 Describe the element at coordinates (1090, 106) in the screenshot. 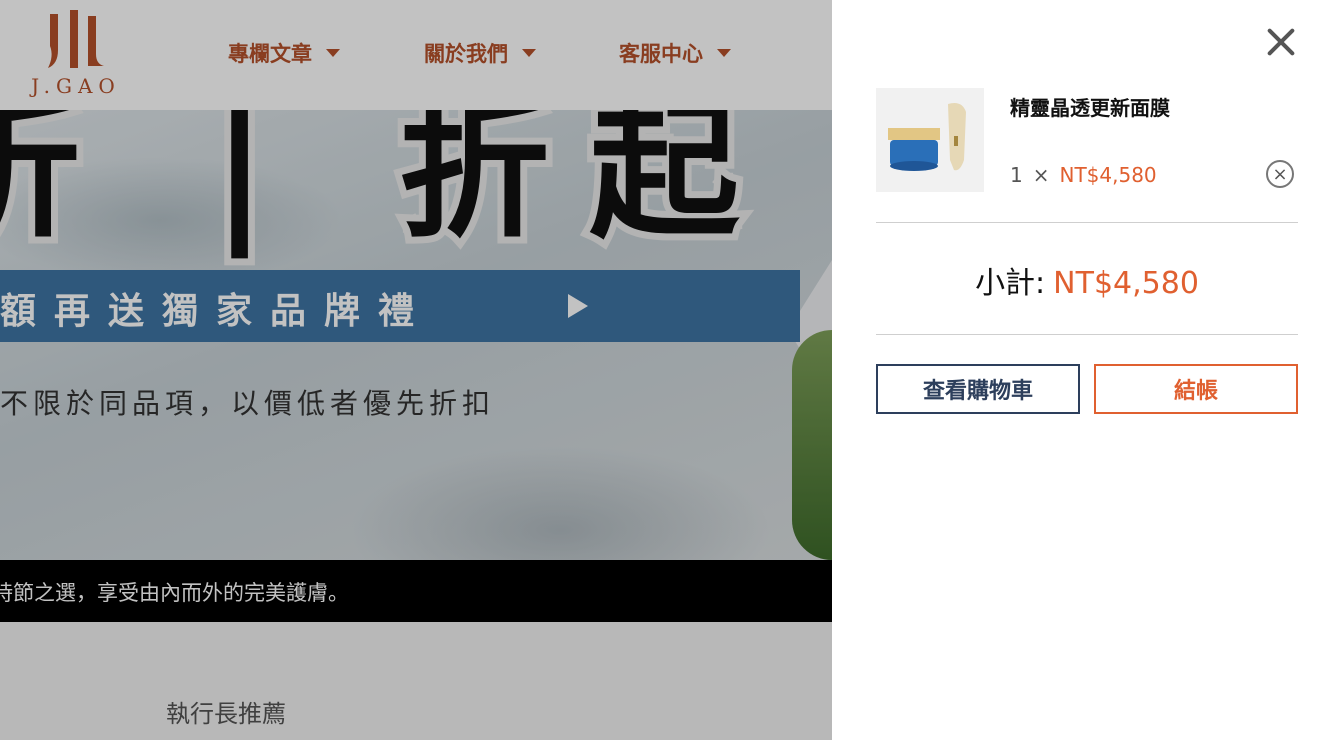

I see `product-name: 精靈晶透更新面膜` at that location.